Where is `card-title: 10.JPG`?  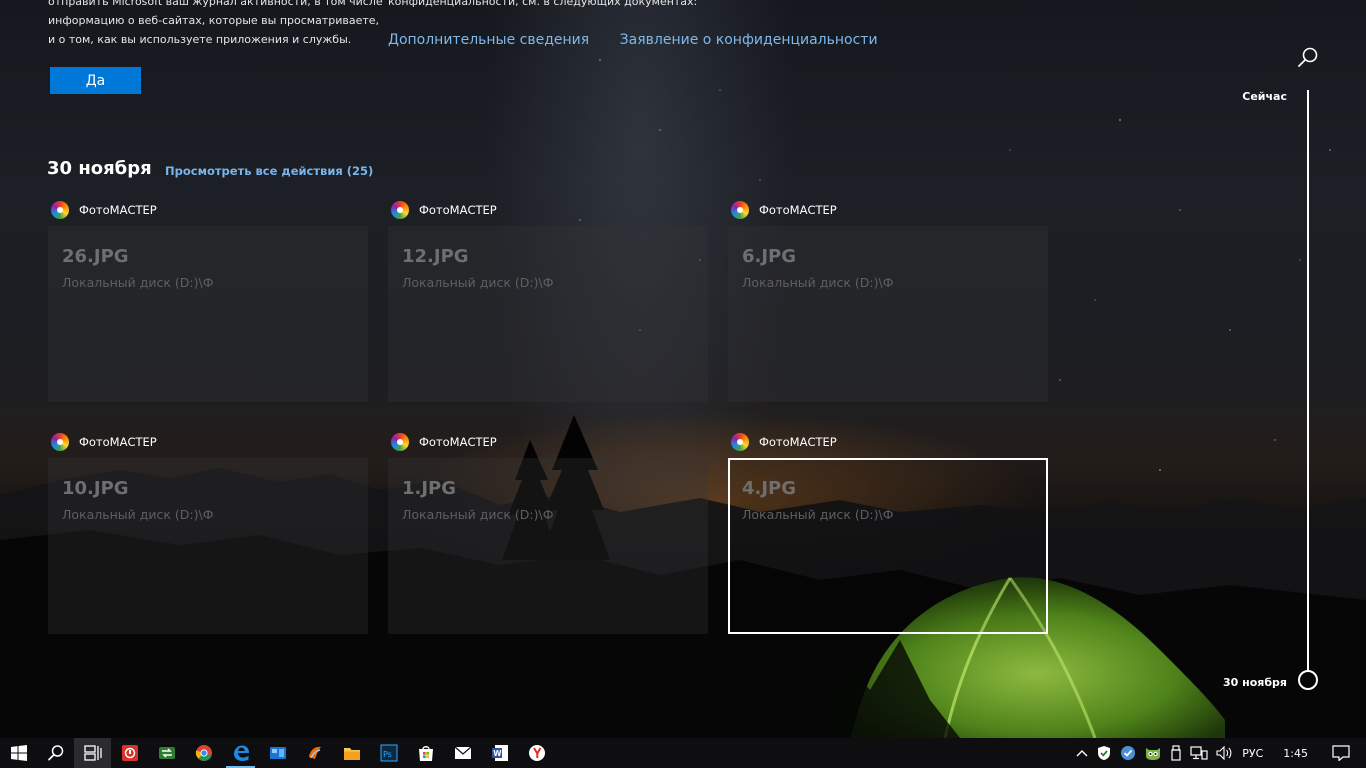 card-title: 10.JPG is located at coordinates (95, 488).